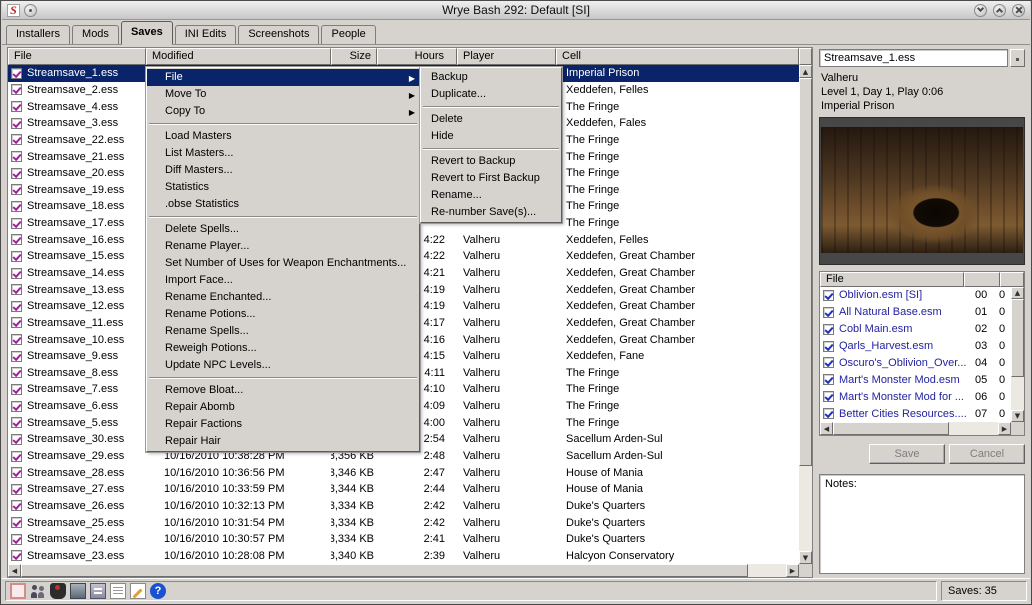 This screenshot has height=605, width=1032. I want to click on window-menu-button, so click(30, 10).